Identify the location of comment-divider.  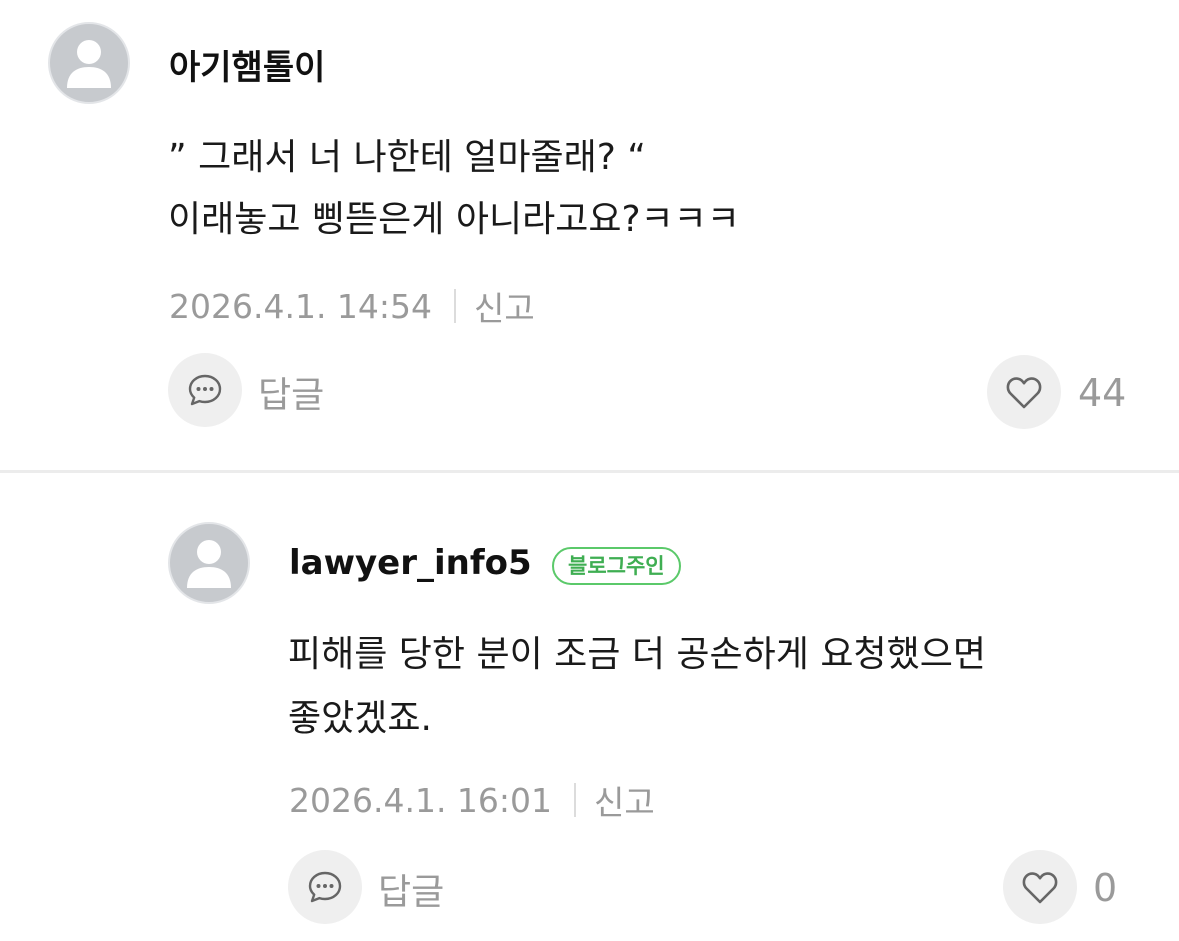
(589, 471).